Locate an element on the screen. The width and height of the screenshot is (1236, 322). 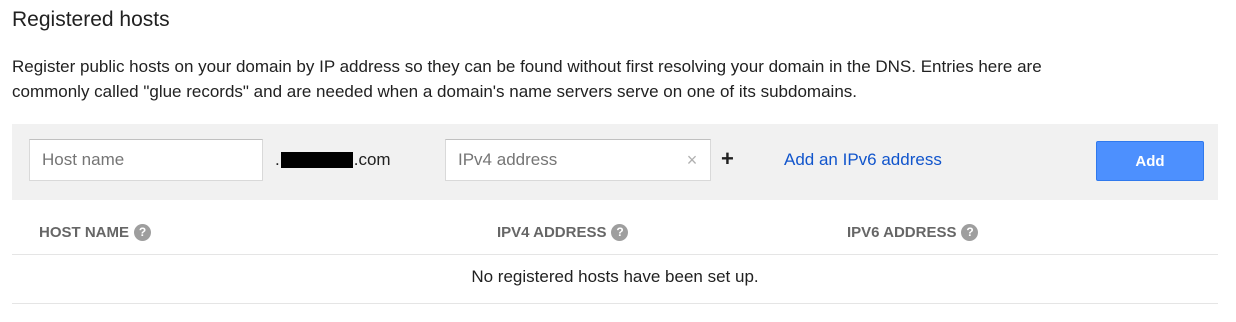
domain-tld: .com is located at coordinates (372, 159).